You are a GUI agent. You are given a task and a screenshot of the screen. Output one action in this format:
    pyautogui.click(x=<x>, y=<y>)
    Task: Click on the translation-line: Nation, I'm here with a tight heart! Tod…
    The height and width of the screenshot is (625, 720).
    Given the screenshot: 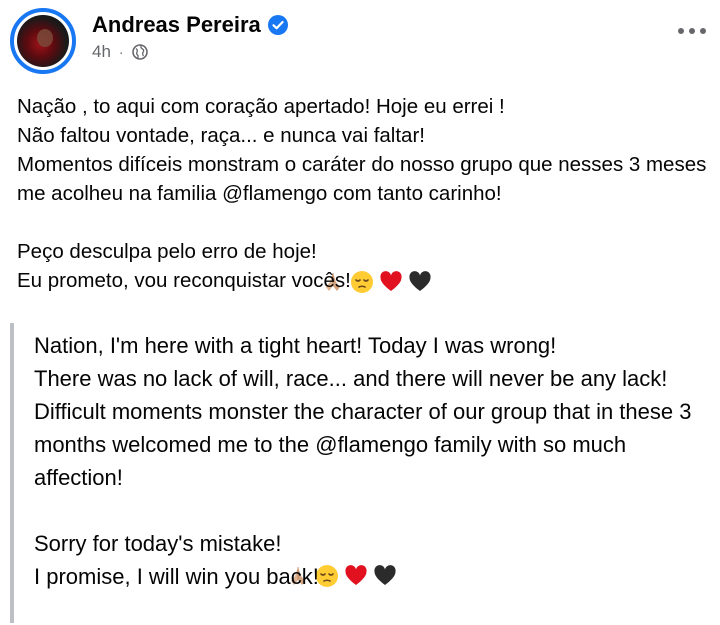 What is the action you would take?
    pyautogui.click(x=295, y=345)
    